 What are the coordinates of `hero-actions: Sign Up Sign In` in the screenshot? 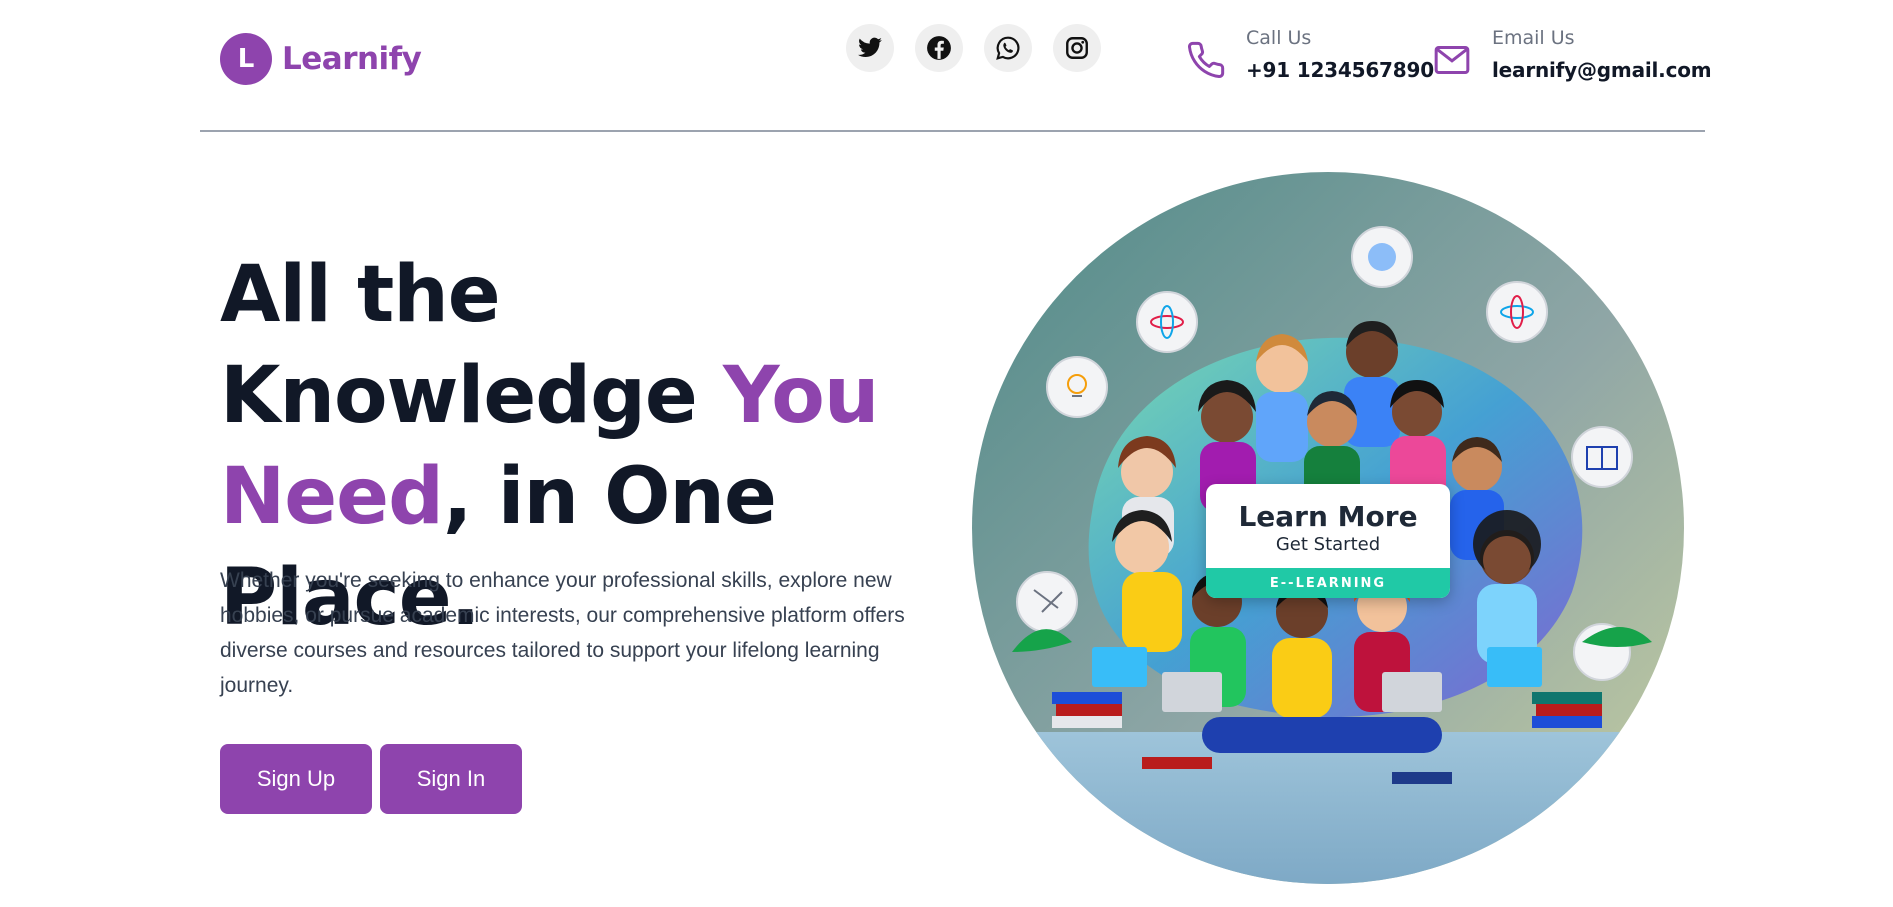 It's located at (371, 779).